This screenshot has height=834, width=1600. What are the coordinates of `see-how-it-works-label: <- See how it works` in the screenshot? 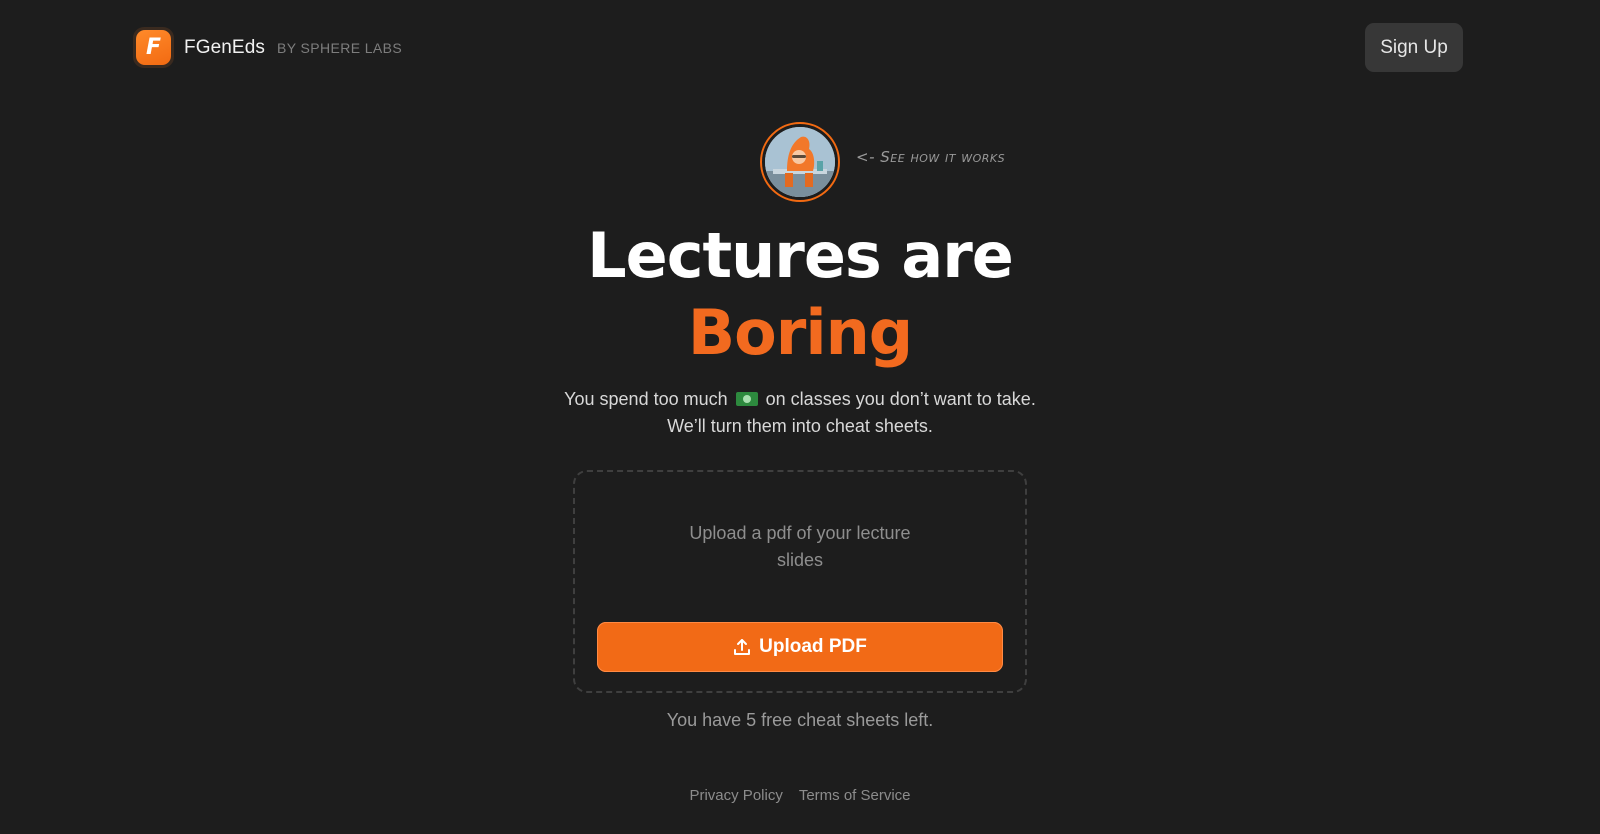 It's located at (930, 157).